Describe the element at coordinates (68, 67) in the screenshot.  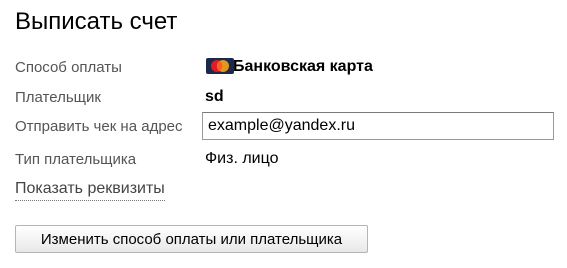
I see `payment-method-label: Способ оплаты` at that location.